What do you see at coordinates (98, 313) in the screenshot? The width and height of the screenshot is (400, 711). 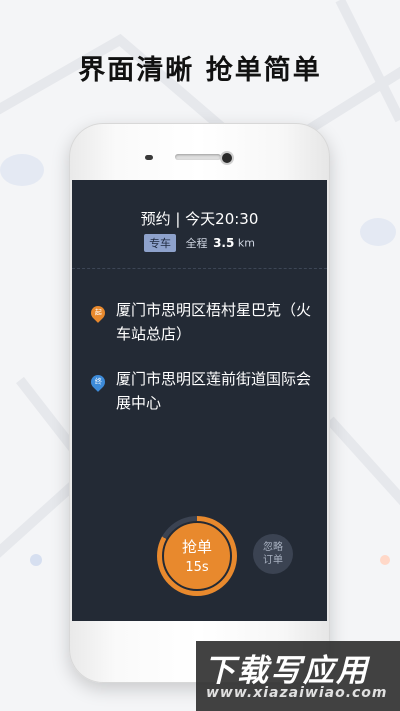 I see `start-pin-icon: 起` at bounding box center [98, 313].